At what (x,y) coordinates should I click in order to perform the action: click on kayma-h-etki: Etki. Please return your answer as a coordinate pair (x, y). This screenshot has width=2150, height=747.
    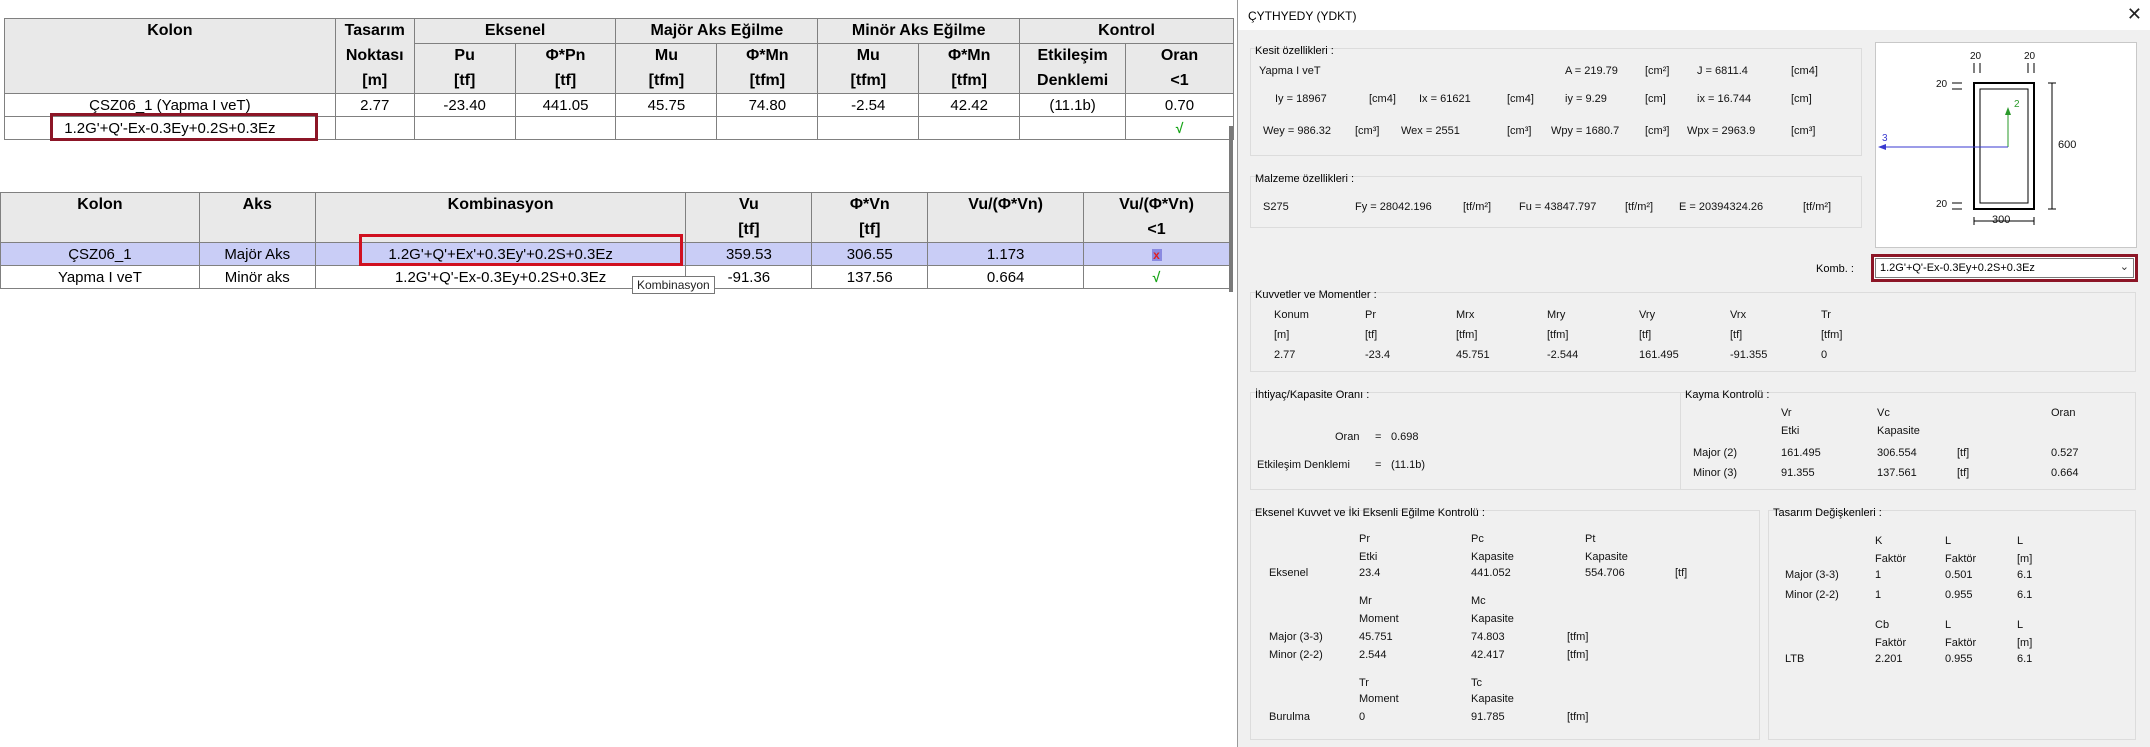
    Looking at the image, I should click on (1790, 431).